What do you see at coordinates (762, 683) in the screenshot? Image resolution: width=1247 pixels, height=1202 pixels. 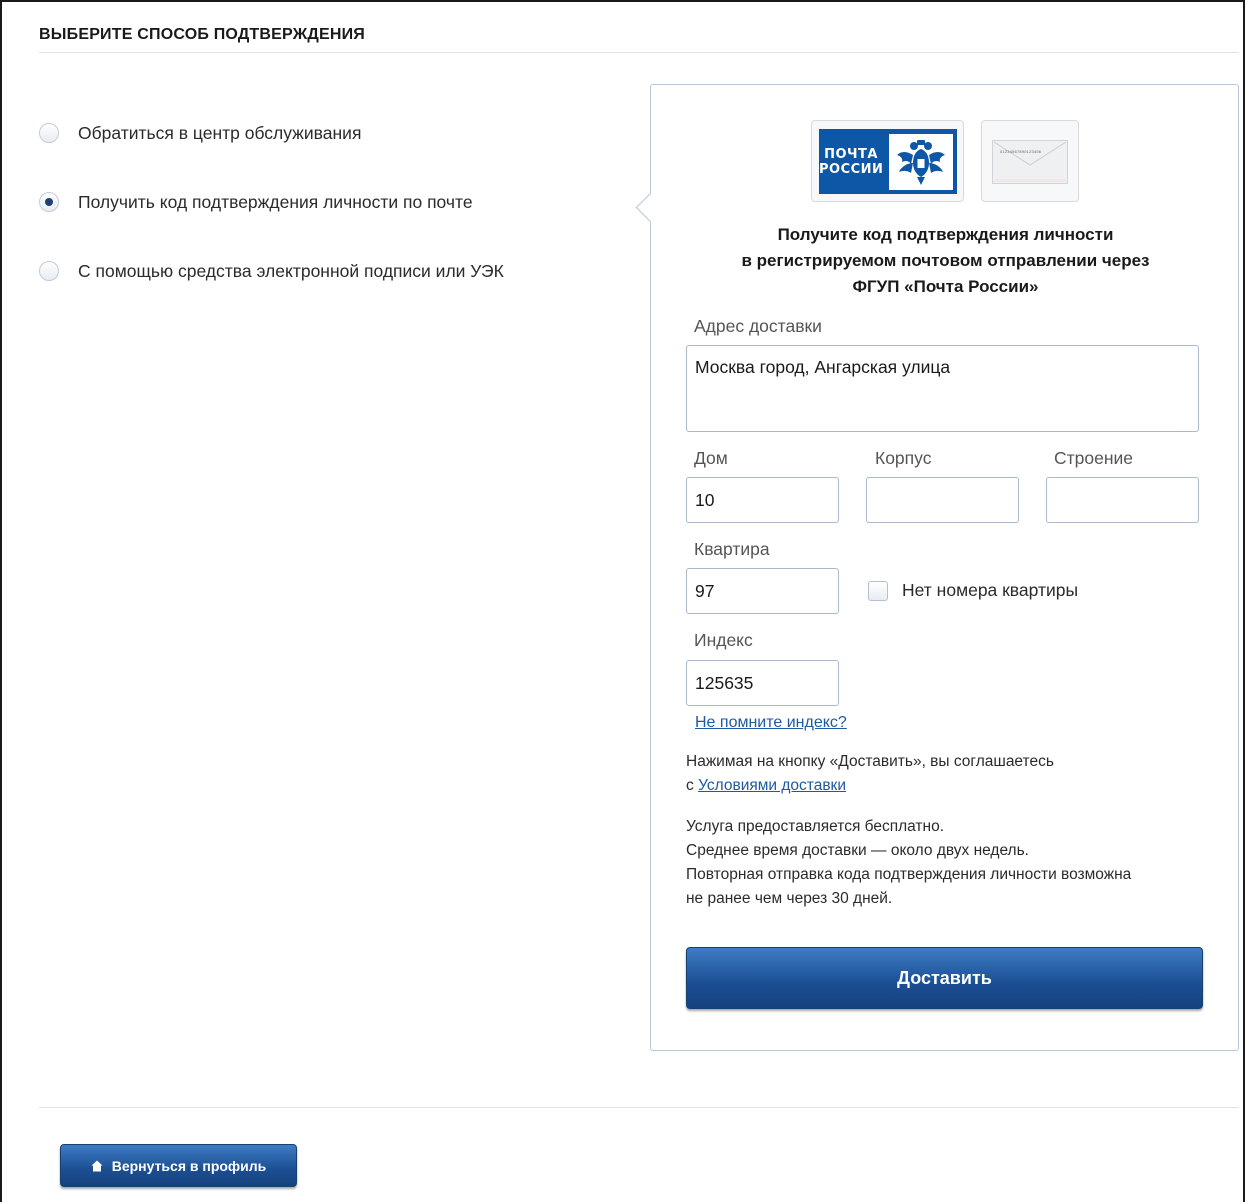 I see `index-field` at bounding box center [762, 683].